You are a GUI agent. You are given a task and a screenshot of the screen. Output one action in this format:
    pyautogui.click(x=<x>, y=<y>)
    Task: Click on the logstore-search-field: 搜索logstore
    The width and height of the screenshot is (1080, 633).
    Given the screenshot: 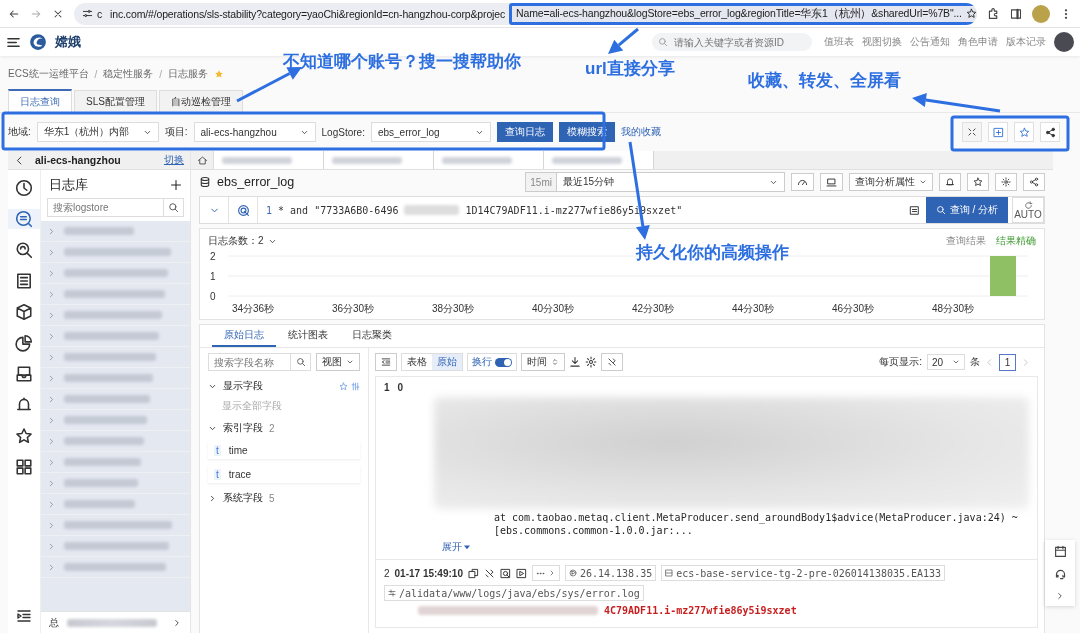 What is the action you would take?
    pyautogui.click(x=105, y=207)
    